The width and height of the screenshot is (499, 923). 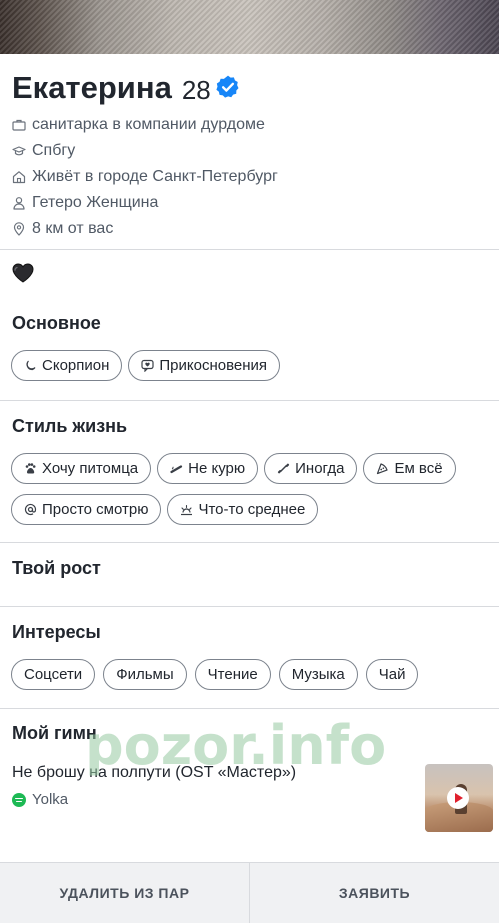 I want to click on profile-photo, so click(x=249, y=27).